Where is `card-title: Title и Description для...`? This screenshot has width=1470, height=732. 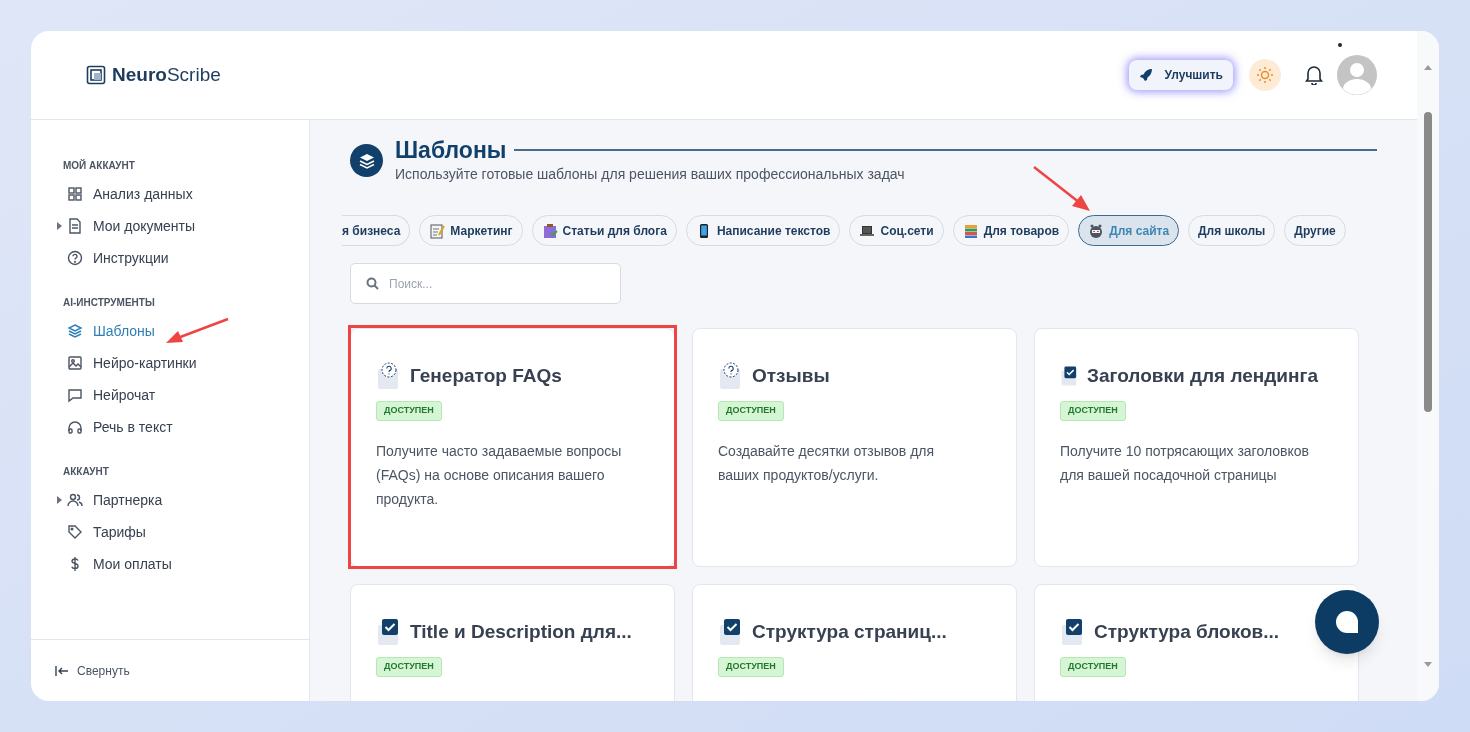 card-title: Title и Description для... is located at coordinates (521, 631).